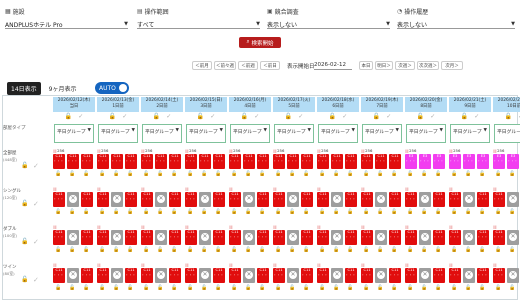 The image size is (520, 300). What do you see at coordinates (333, 65) in the screenshot?
I see `start-date-input: 2026-02-12` at bounding box center [333, 65].